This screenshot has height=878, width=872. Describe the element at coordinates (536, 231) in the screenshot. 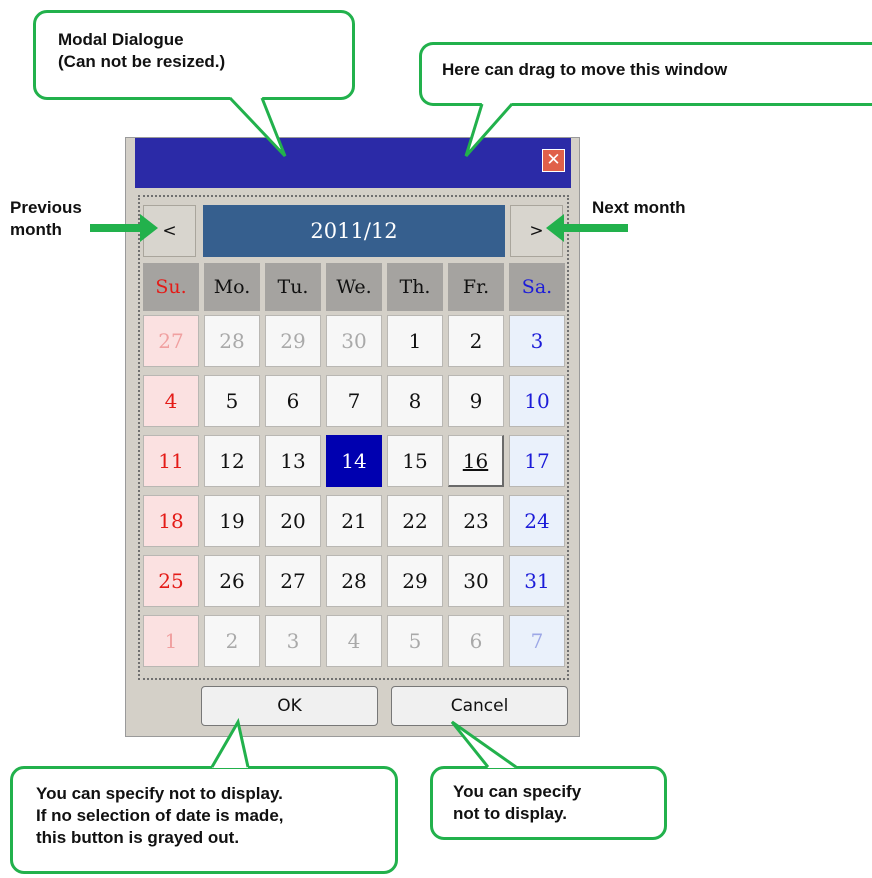

I see `next-month-button: >` at that location.